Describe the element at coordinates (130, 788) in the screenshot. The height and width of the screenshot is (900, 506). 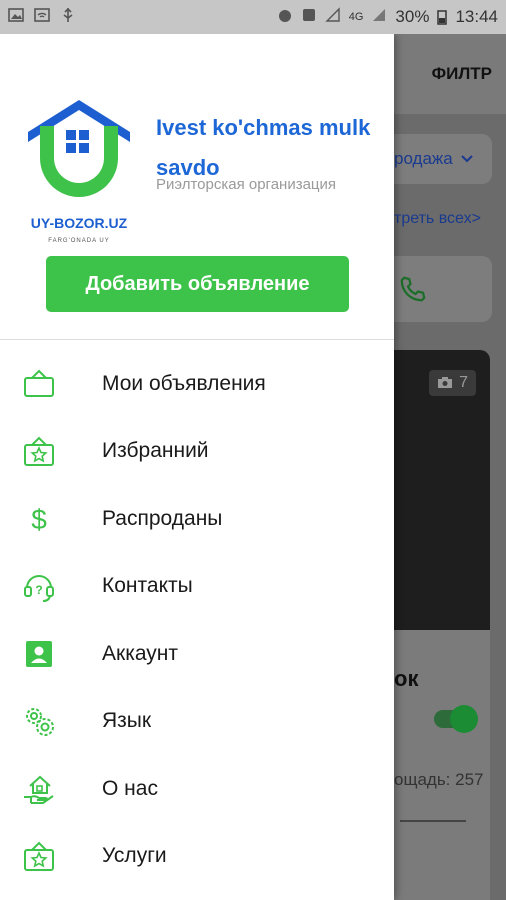
I see `menu-item-label: О нас` at that location.